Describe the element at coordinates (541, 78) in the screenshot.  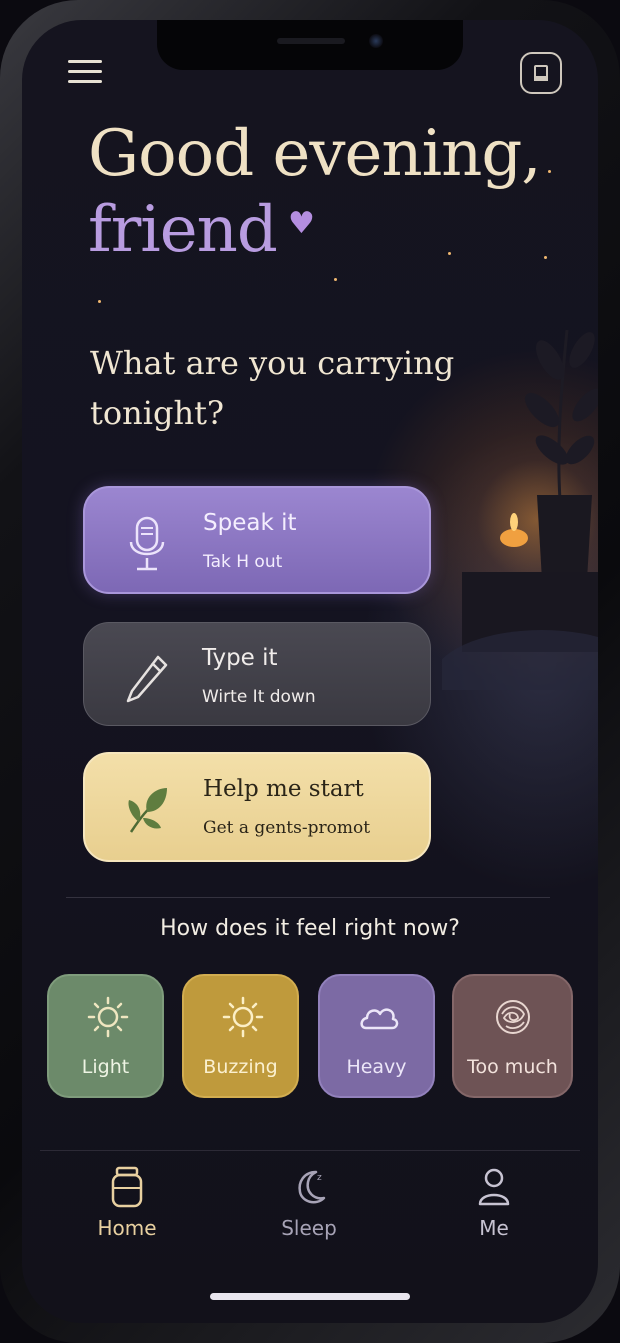
I see `journal-icon-bar` at that location.